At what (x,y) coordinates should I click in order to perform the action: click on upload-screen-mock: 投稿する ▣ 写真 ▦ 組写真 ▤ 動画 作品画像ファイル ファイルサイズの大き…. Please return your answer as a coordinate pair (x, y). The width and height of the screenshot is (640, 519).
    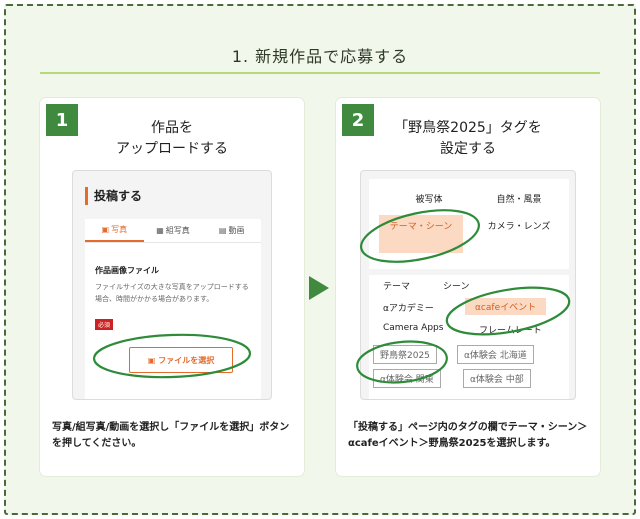
    Looking at the image, I should click on (172, 285).